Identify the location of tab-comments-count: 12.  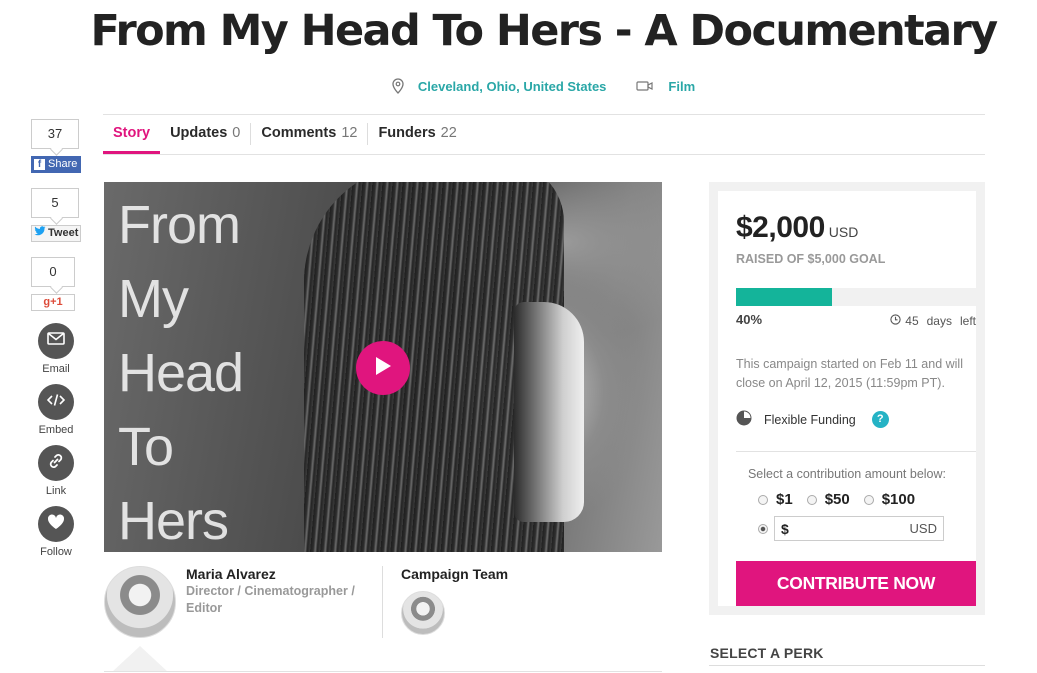
(349, 133).